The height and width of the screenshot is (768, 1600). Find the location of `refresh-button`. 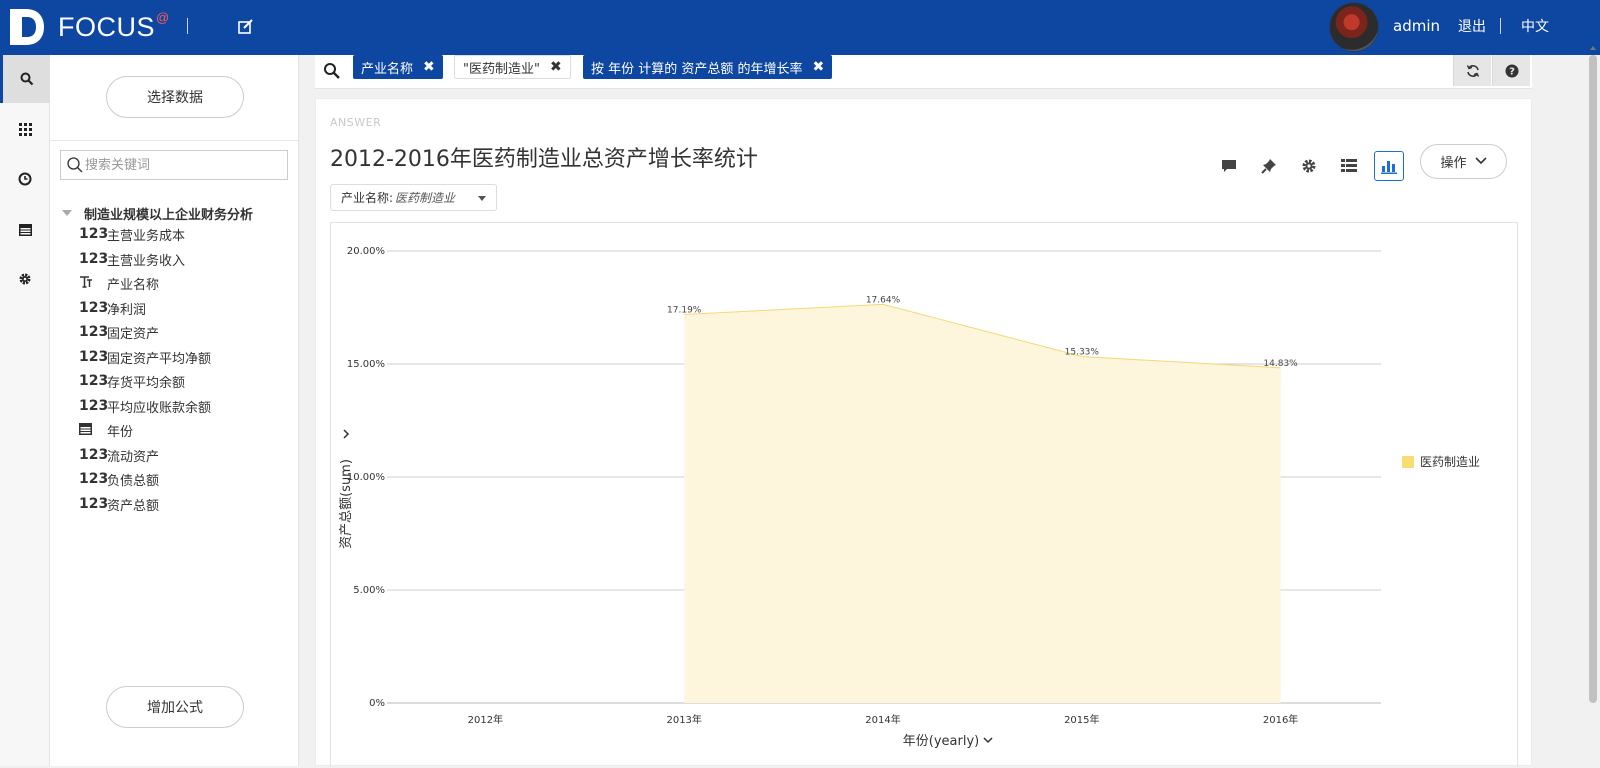

refresh-button is located at coordinates (1472, 70).